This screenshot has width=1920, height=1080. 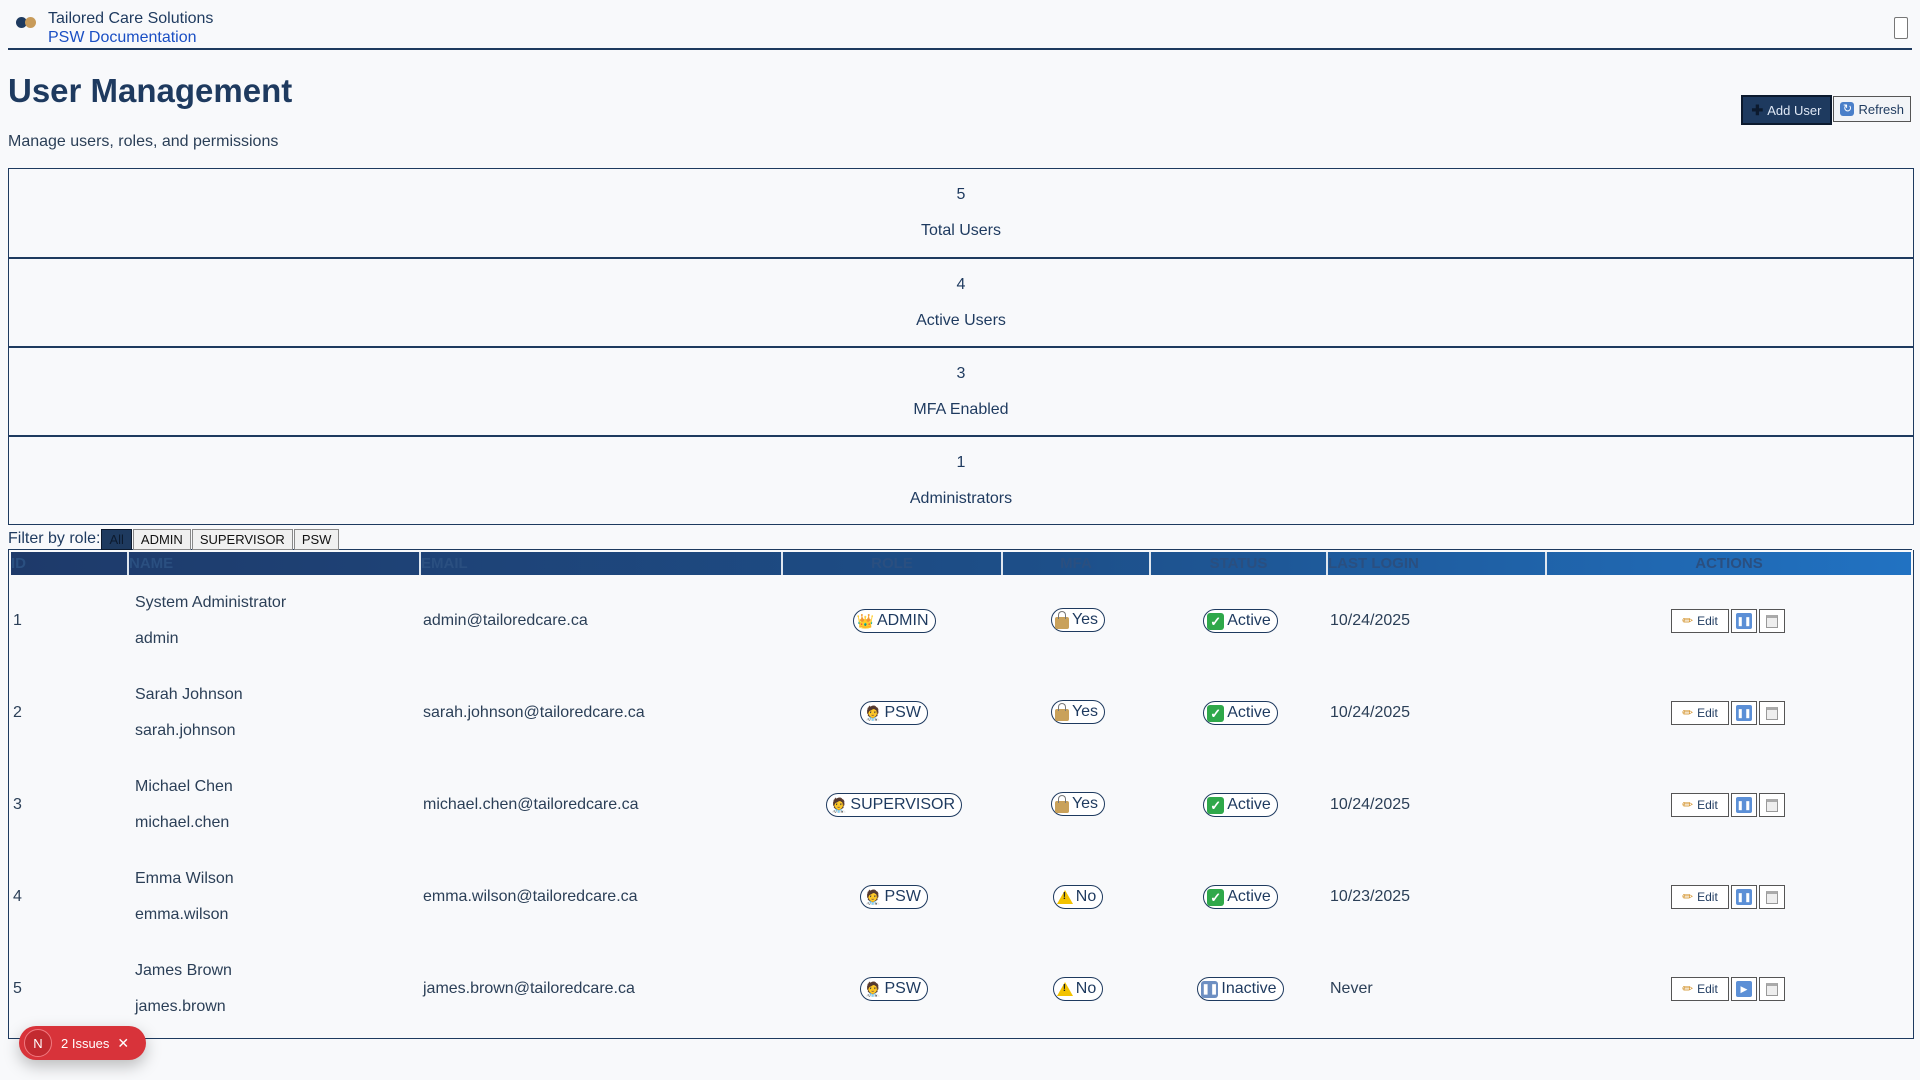 What do you see at coordinates (893, 897) in the screenshot?
I see `role-cell: 🧑‍⚕️ PSW` at bounding box center [893, 897].